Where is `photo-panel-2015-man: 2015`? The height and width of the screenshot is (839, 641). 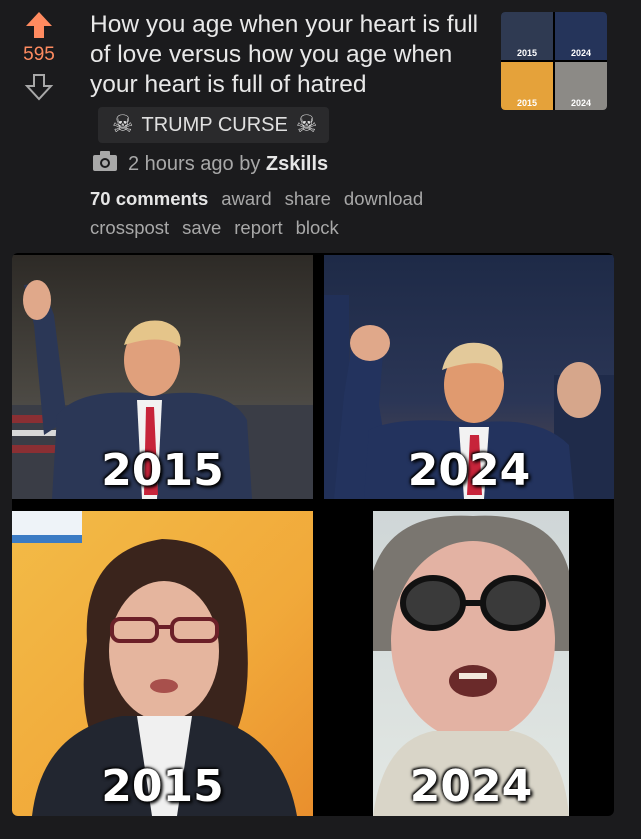 photo-panel-2015-man: 2015 is located at coordinates (162, 377).